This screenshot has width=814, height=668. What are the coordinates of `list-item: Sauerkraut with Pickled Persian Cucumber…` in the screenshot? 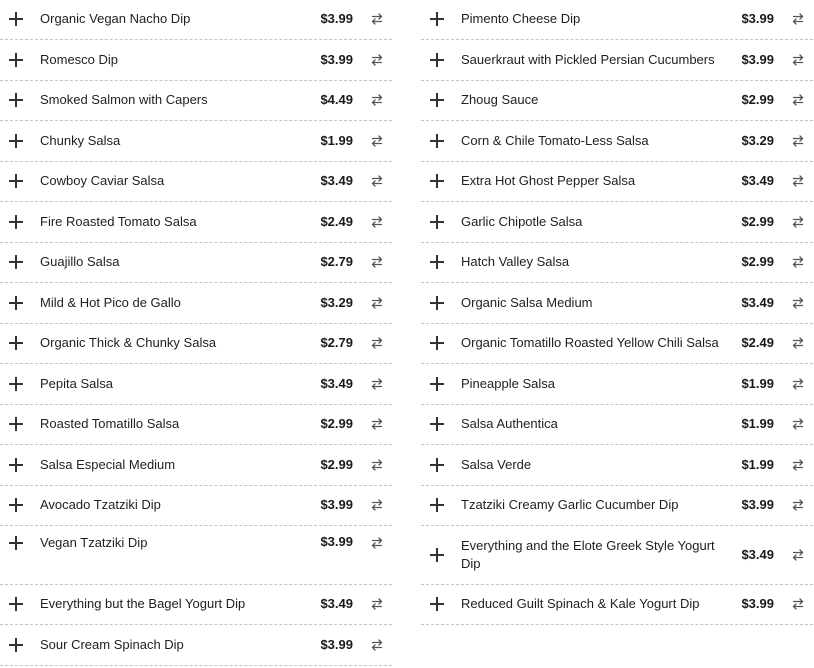 It's located at (617, 60).